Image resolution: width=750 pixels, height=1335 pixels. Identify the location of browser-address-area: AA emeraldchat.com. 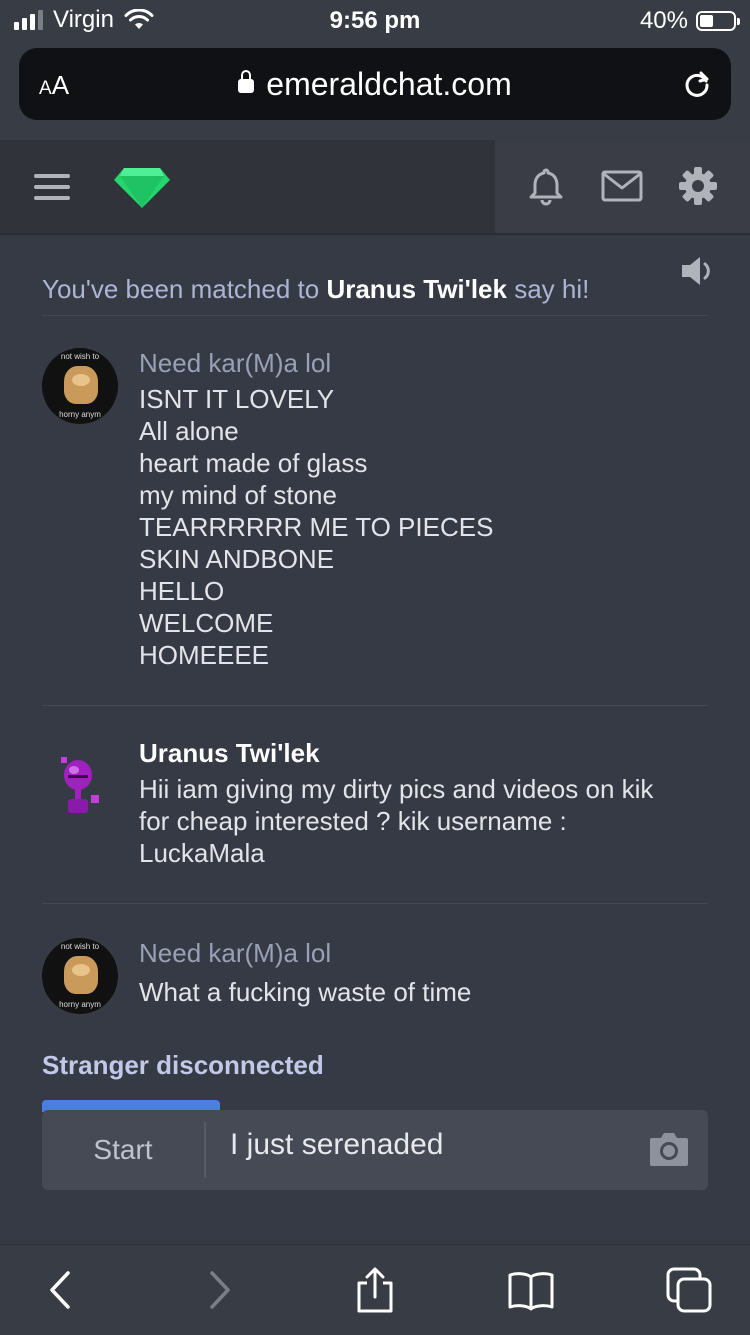
(375, 90).